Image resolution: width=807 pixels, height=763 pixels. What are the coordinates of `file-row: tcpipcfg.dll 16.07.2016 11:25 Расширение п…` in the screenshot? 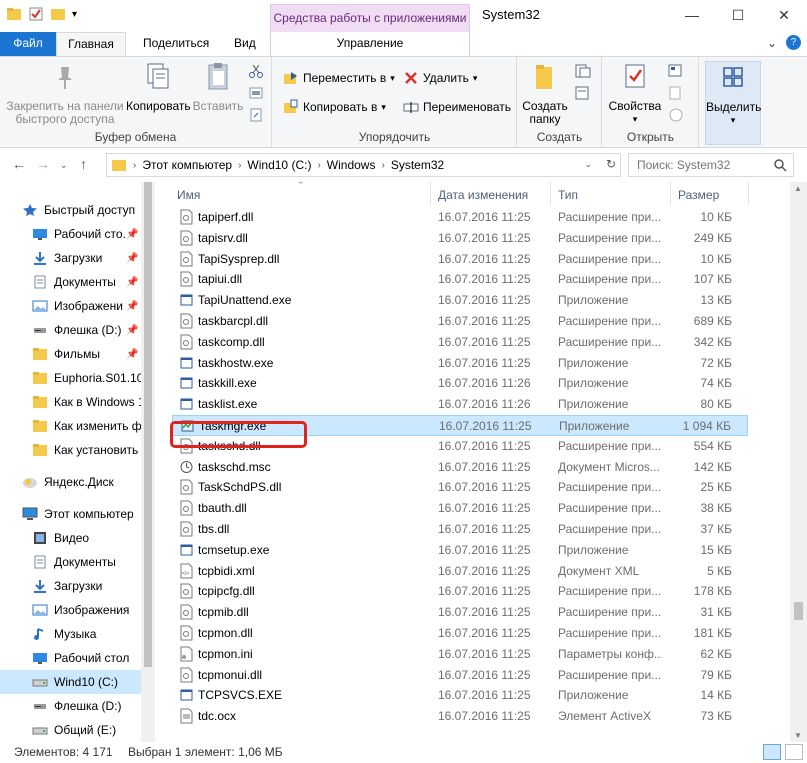 It's located at (460, 591).